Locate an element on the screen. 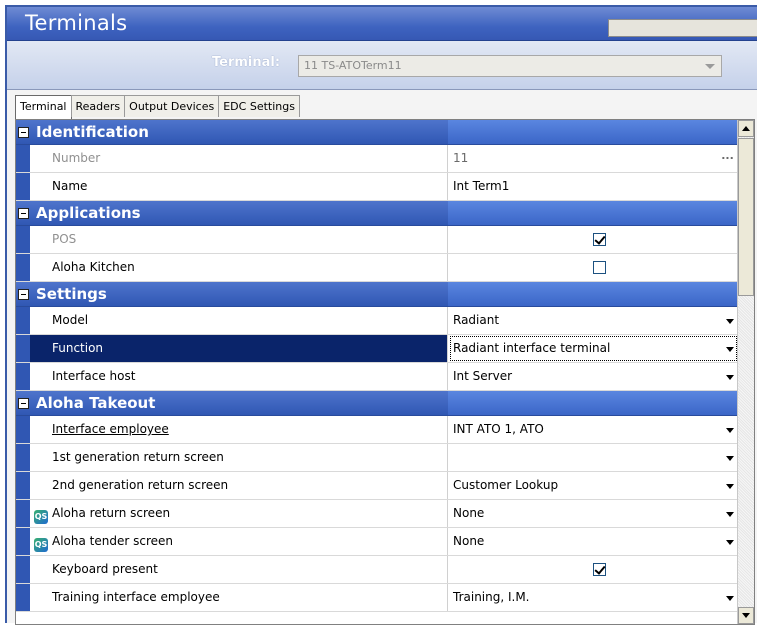  category-label: Identification is located at coordinates (92, 132).